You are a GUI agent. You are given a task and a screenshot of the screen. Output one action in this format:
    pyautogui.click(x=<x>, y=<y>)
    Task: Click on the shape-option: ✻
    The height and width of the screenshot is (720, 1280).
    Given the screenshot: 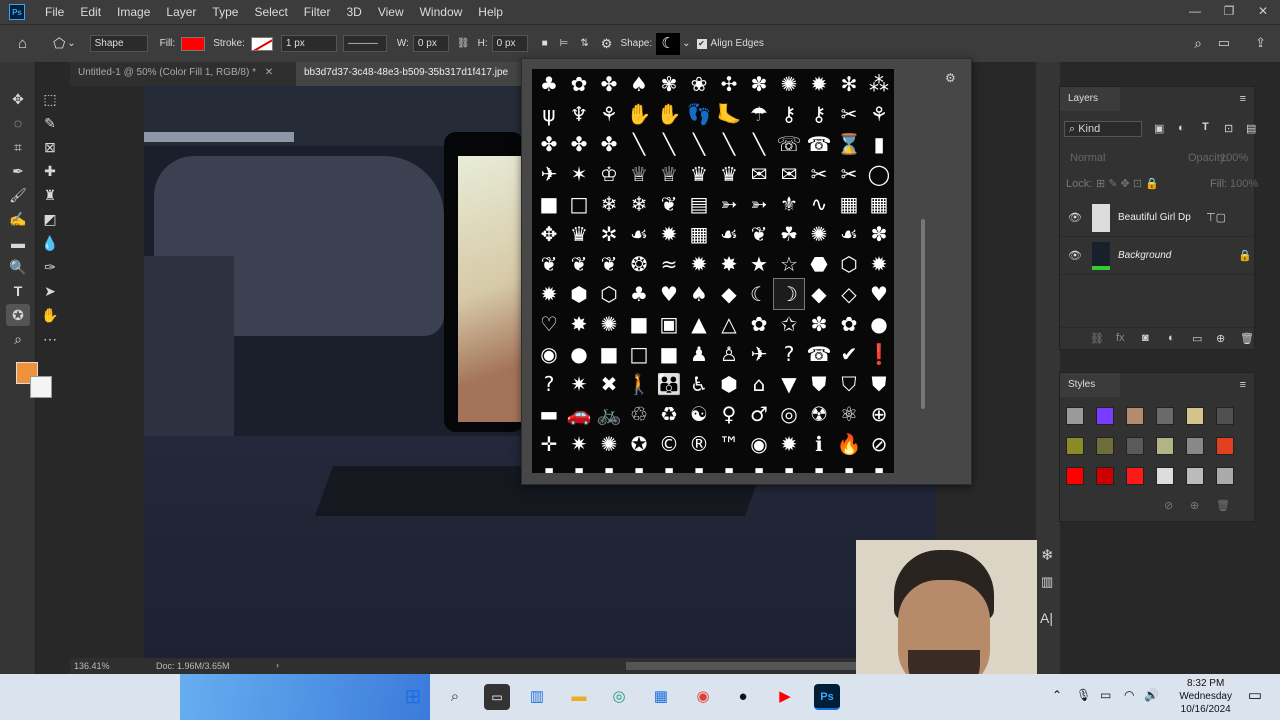 What is the action you would take?
    pyautogui.click(x=849, y=84)
    